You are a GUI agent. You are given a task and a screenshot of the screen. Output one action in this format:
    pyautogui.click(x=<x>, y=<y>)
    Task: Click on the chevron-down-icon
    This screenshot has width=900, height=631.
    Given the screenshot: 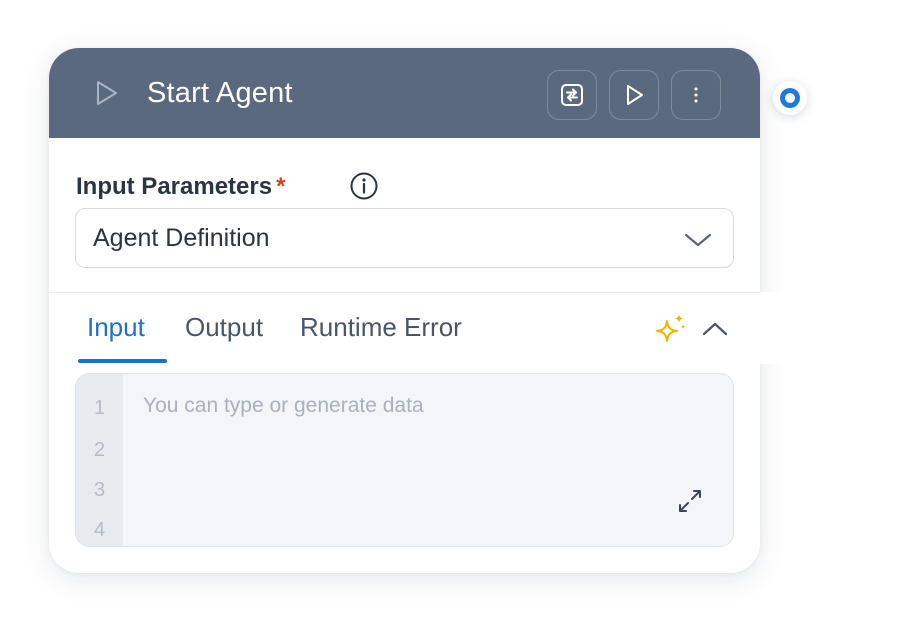 What is the action you would take?
    pyautogui.click(x=698, y=240)
    